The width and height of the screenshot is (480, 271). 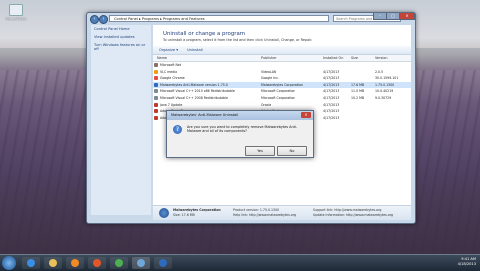 I want to click on taskbar-control-panel, so click(x=141, y=263).